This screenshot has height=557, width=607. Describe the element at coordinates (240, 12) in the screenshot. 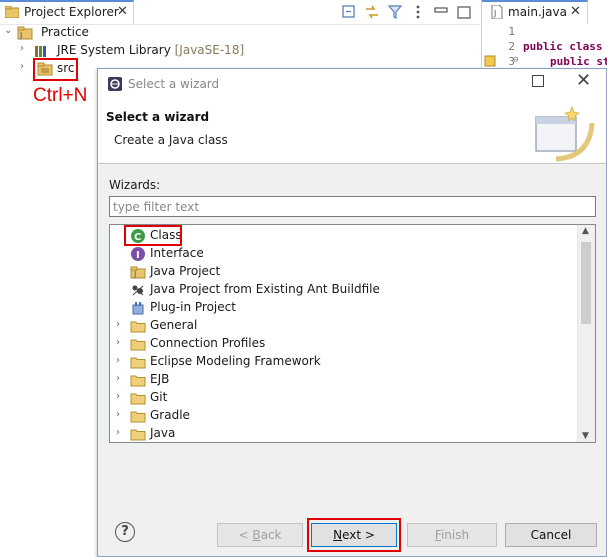

I see `project-explorer-header: Project Explorer ✕` at that location.